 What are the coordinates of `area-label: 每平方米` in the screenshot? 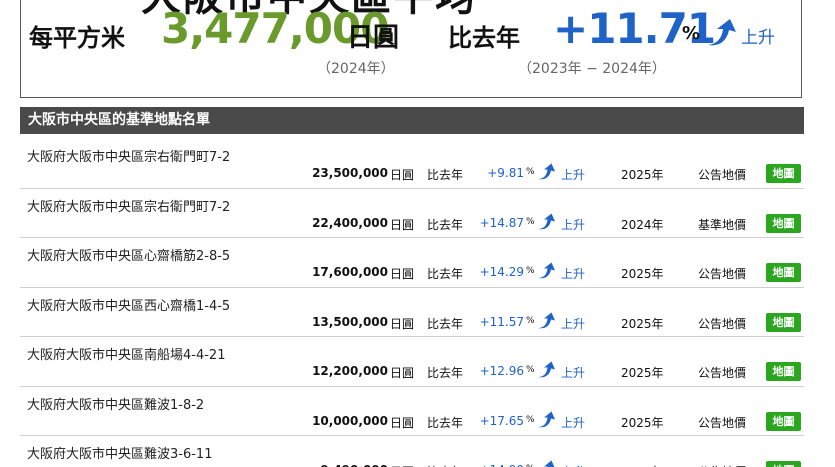 It's located at (77, 38).